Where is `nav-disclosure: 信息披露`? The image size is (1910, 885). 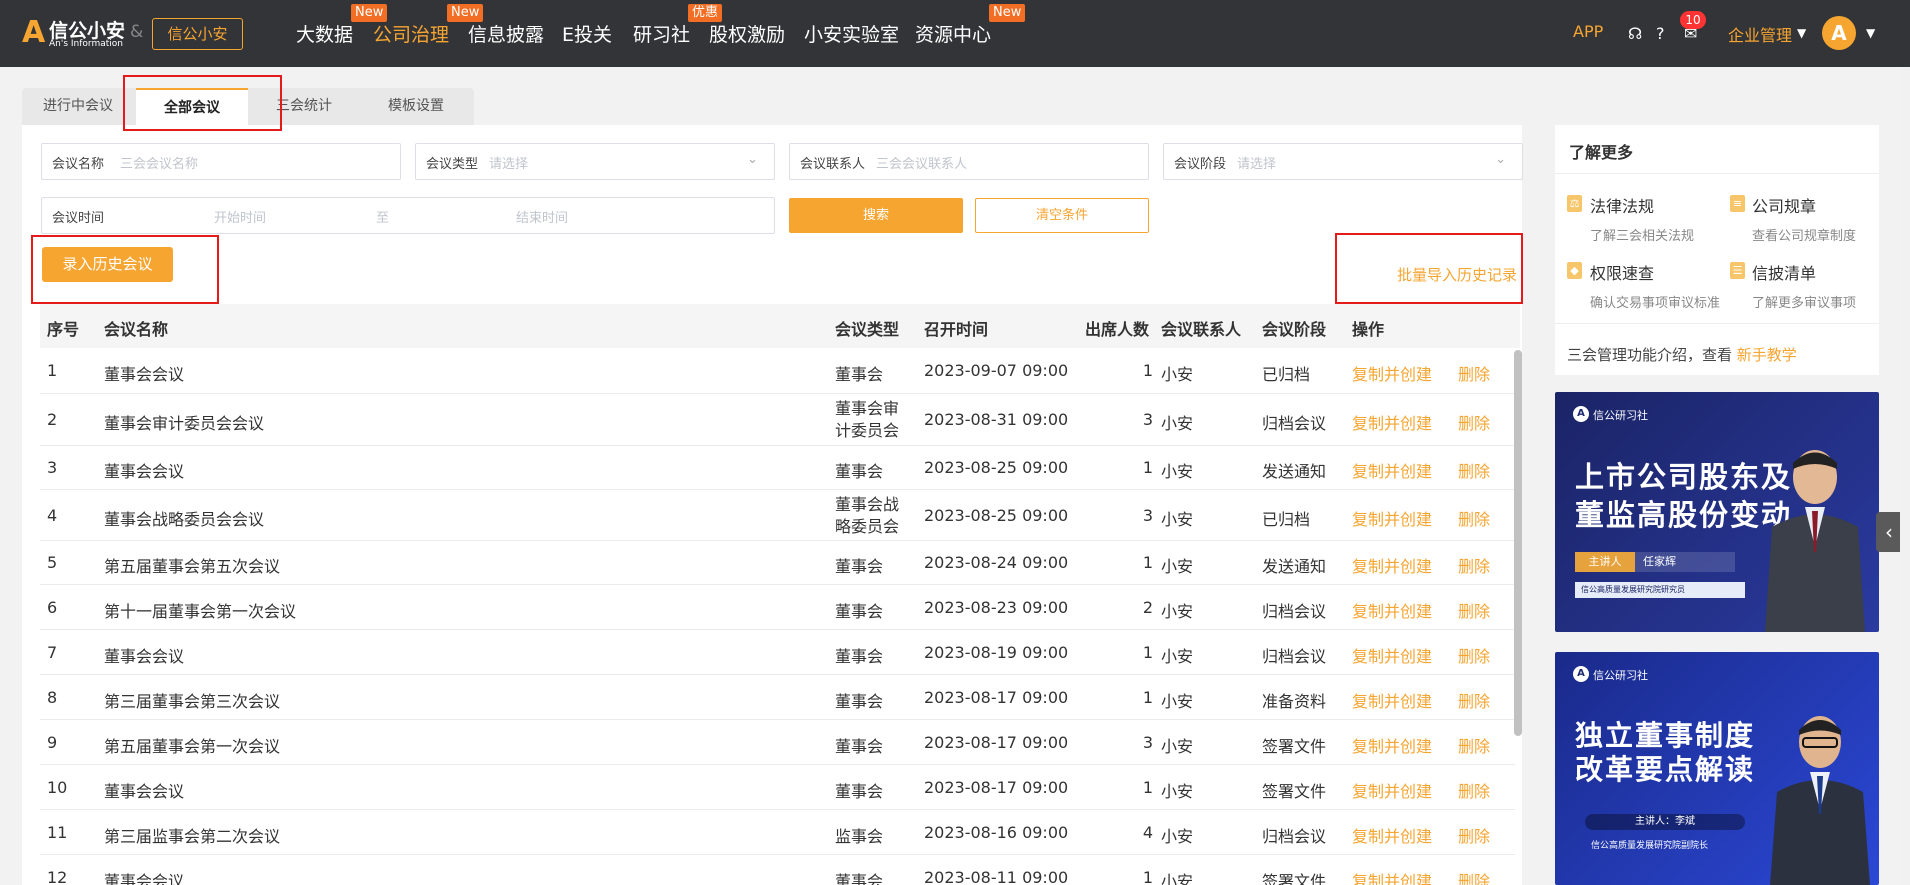 nav-disclosure: 信息披露 is located at coordinates (506, 33).